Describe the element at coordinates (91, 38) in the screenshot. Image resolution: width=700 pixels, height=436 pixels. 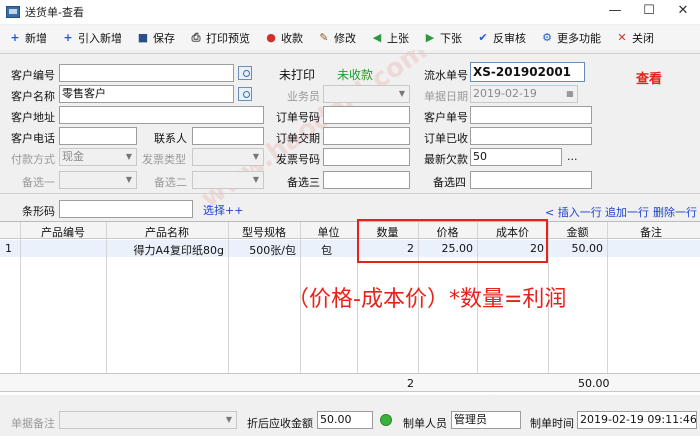
I see `toolbar-button-1: + 引入新增` at that location.